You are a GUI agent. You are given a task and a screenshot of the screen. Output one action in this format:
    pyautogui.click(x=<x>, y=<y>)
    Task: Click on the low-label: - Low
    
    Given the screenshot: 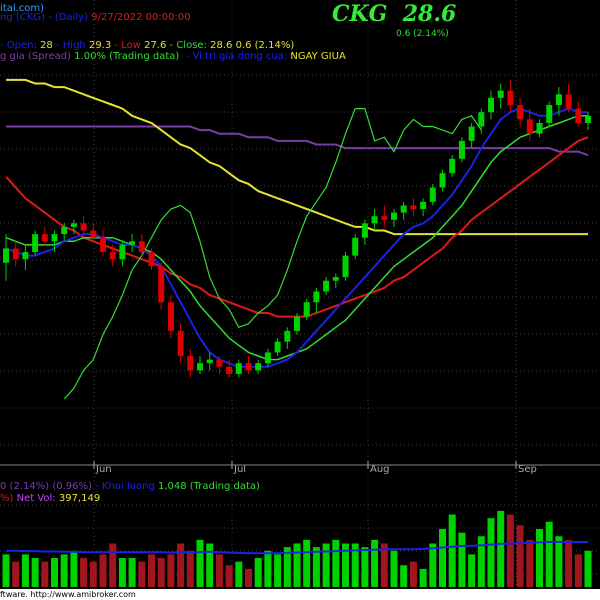 What is the action you would take?
    pyautogui.click(x=127, y=45)
    